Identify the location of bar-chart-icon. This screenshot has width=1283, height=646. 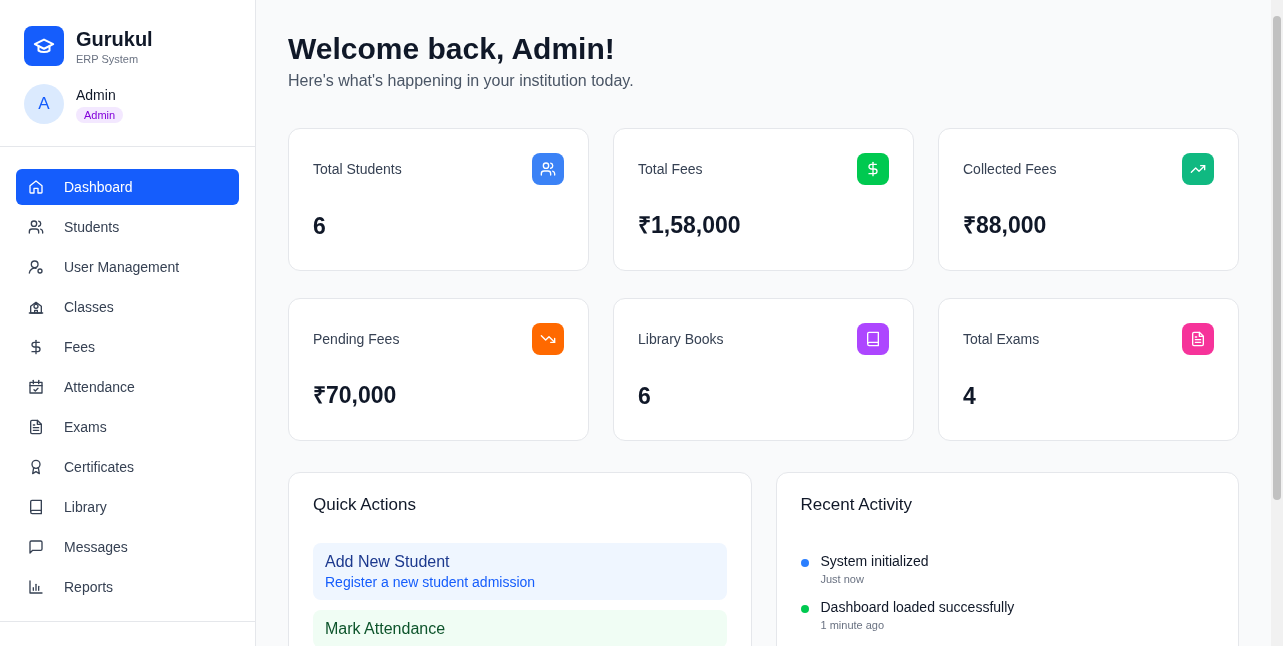
(36, 587).